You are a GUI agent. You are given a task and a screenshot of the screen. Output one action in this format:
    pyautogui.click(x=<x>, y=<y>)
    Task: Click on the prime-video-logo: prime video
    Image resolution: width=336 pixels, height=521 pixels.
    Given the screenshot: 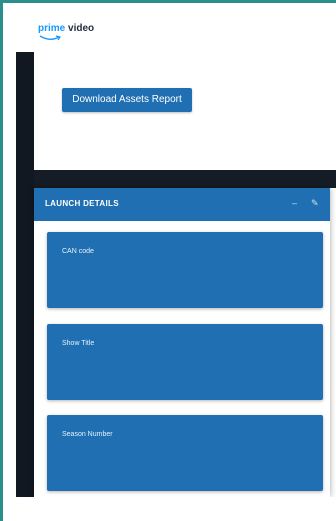 What is the action you would take?
    pyautogui.click(x=66, y=32)
    